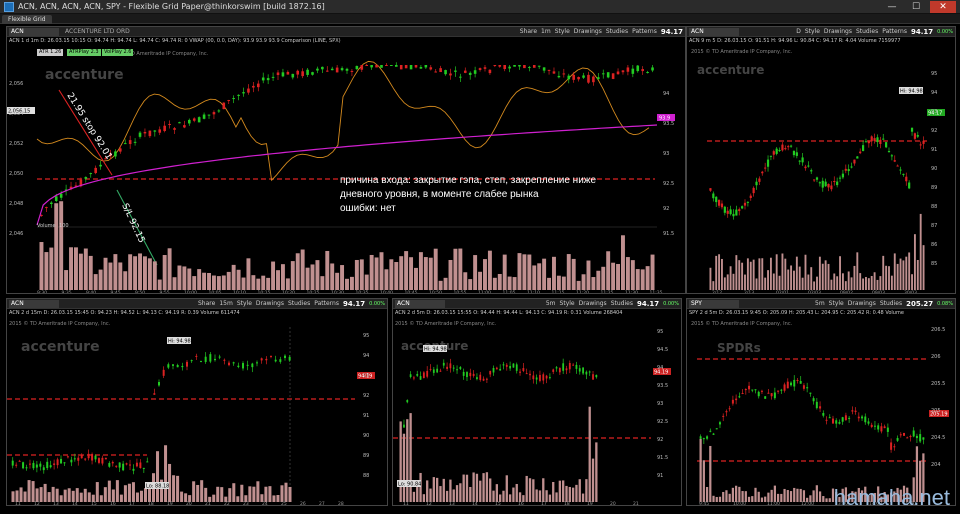 The width and height of the screenshot is (960, 514). What do you see at coordinates (480, 19) in the screenshot?
I see `tab-bar: Flexible Grid` at bounding box center [480, 19].